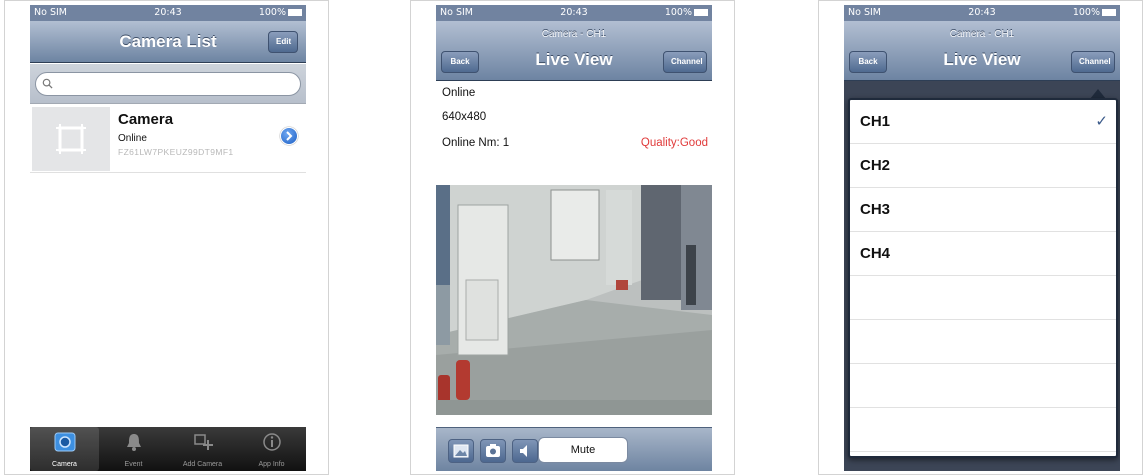 This screenshot has height=475, width=1143. I want to click on gallery-button, so click(461, 451).